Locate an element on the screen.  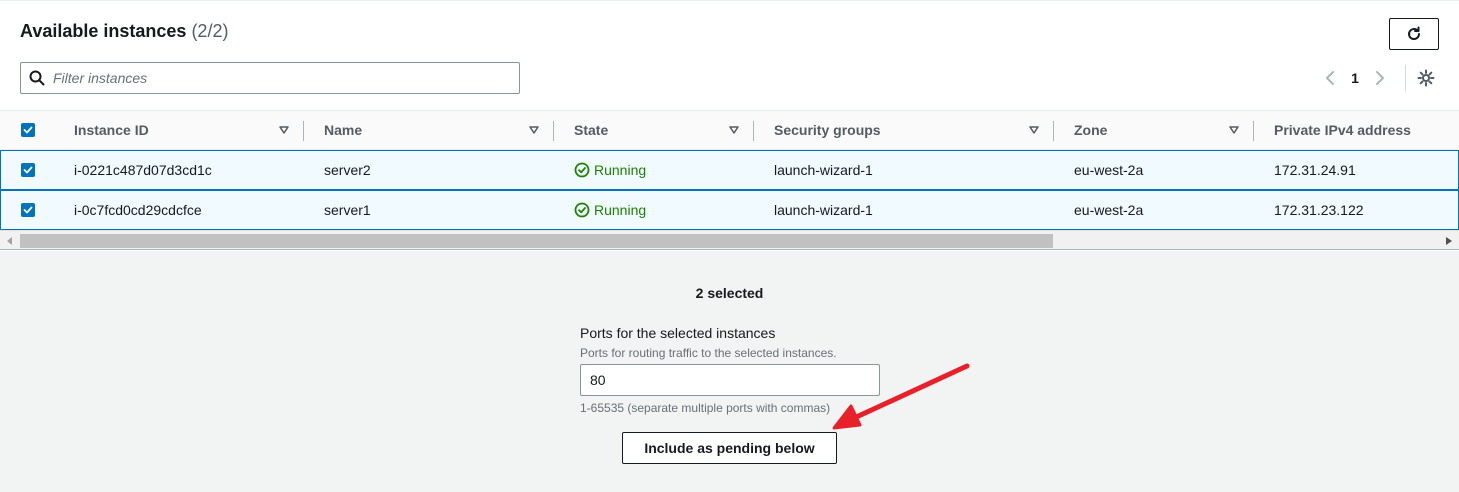
scroll-right-button is located at coordinates (1449, 241).